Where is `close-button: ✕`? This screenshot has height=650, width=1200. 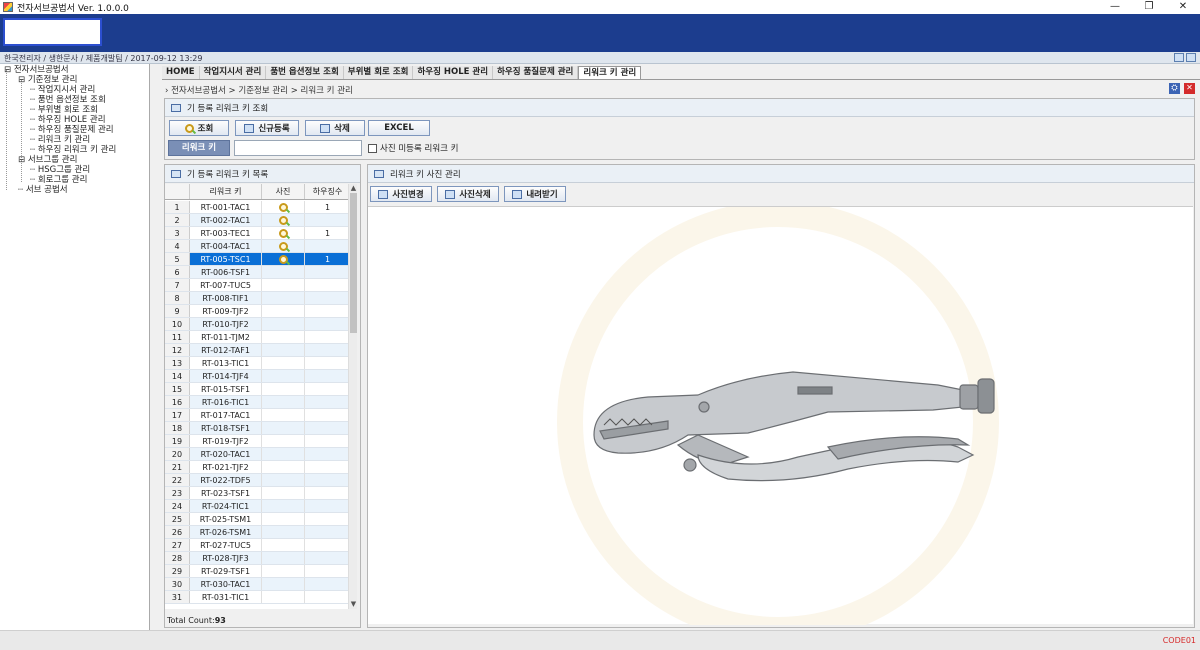
close-button: ✕ is located at coordinates (1183, 7).